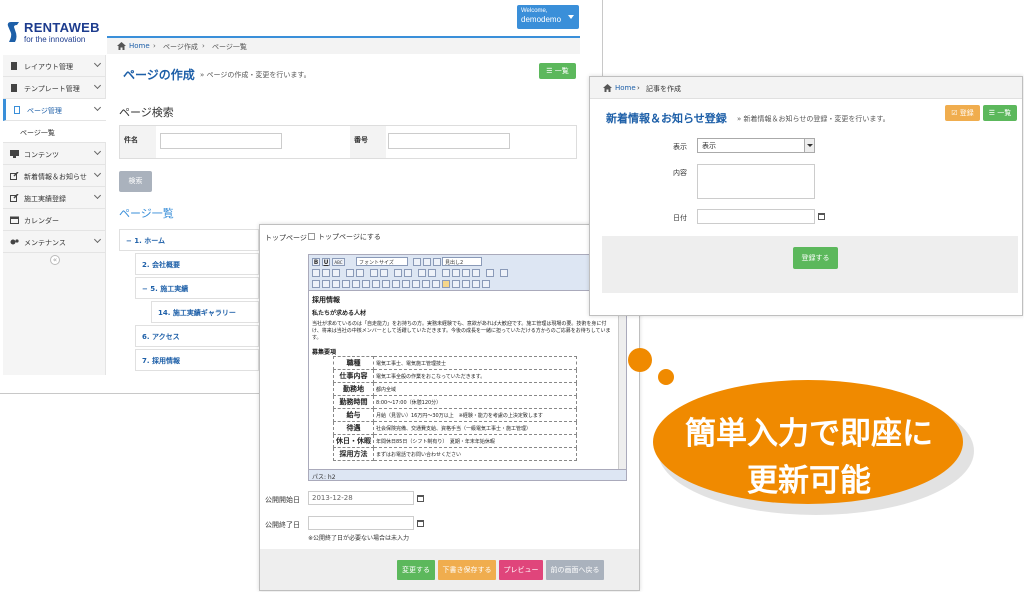 The image size is (1024, 592). What do you see at coordinates (54, 88) in the screenshot?
I see `sidebar-item-template: テンプレート管理` at bounding box center [54, 88].